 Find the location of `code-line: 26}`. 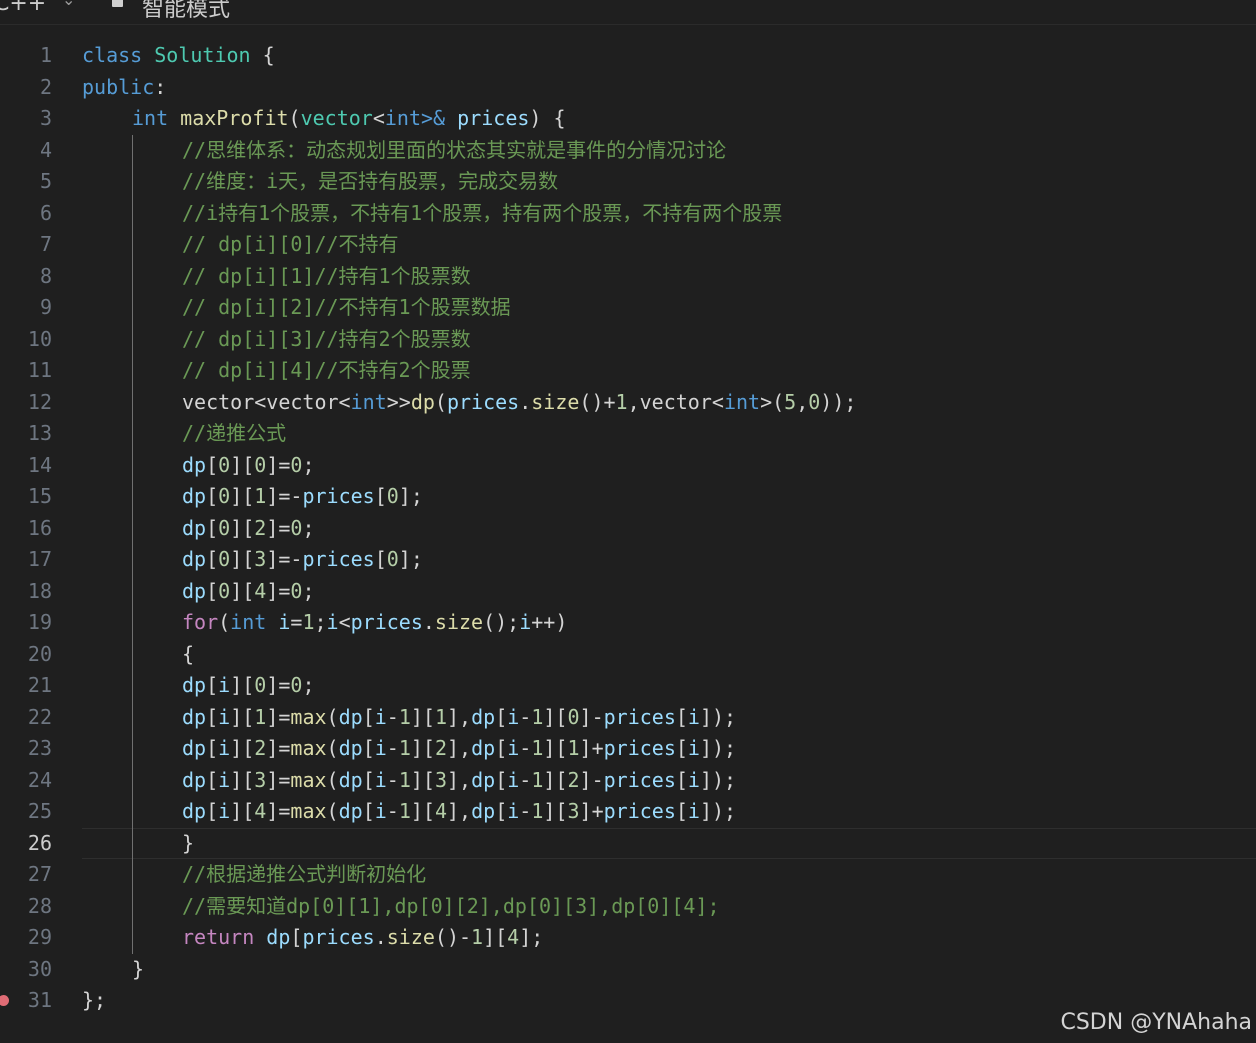

code-line: 26} is located at coordinates (628, 843).